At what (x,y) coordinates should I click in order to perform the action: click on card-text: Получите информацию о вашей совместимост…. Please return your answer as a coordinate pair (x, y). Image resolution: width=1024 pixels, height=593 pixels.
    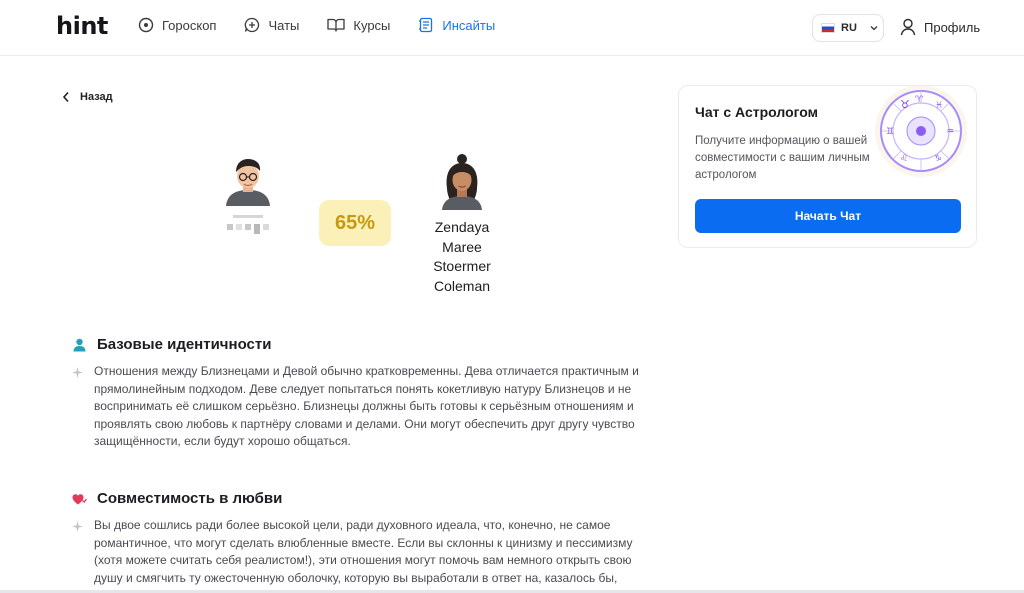
    Looking at the image, I should click on (782, 158).